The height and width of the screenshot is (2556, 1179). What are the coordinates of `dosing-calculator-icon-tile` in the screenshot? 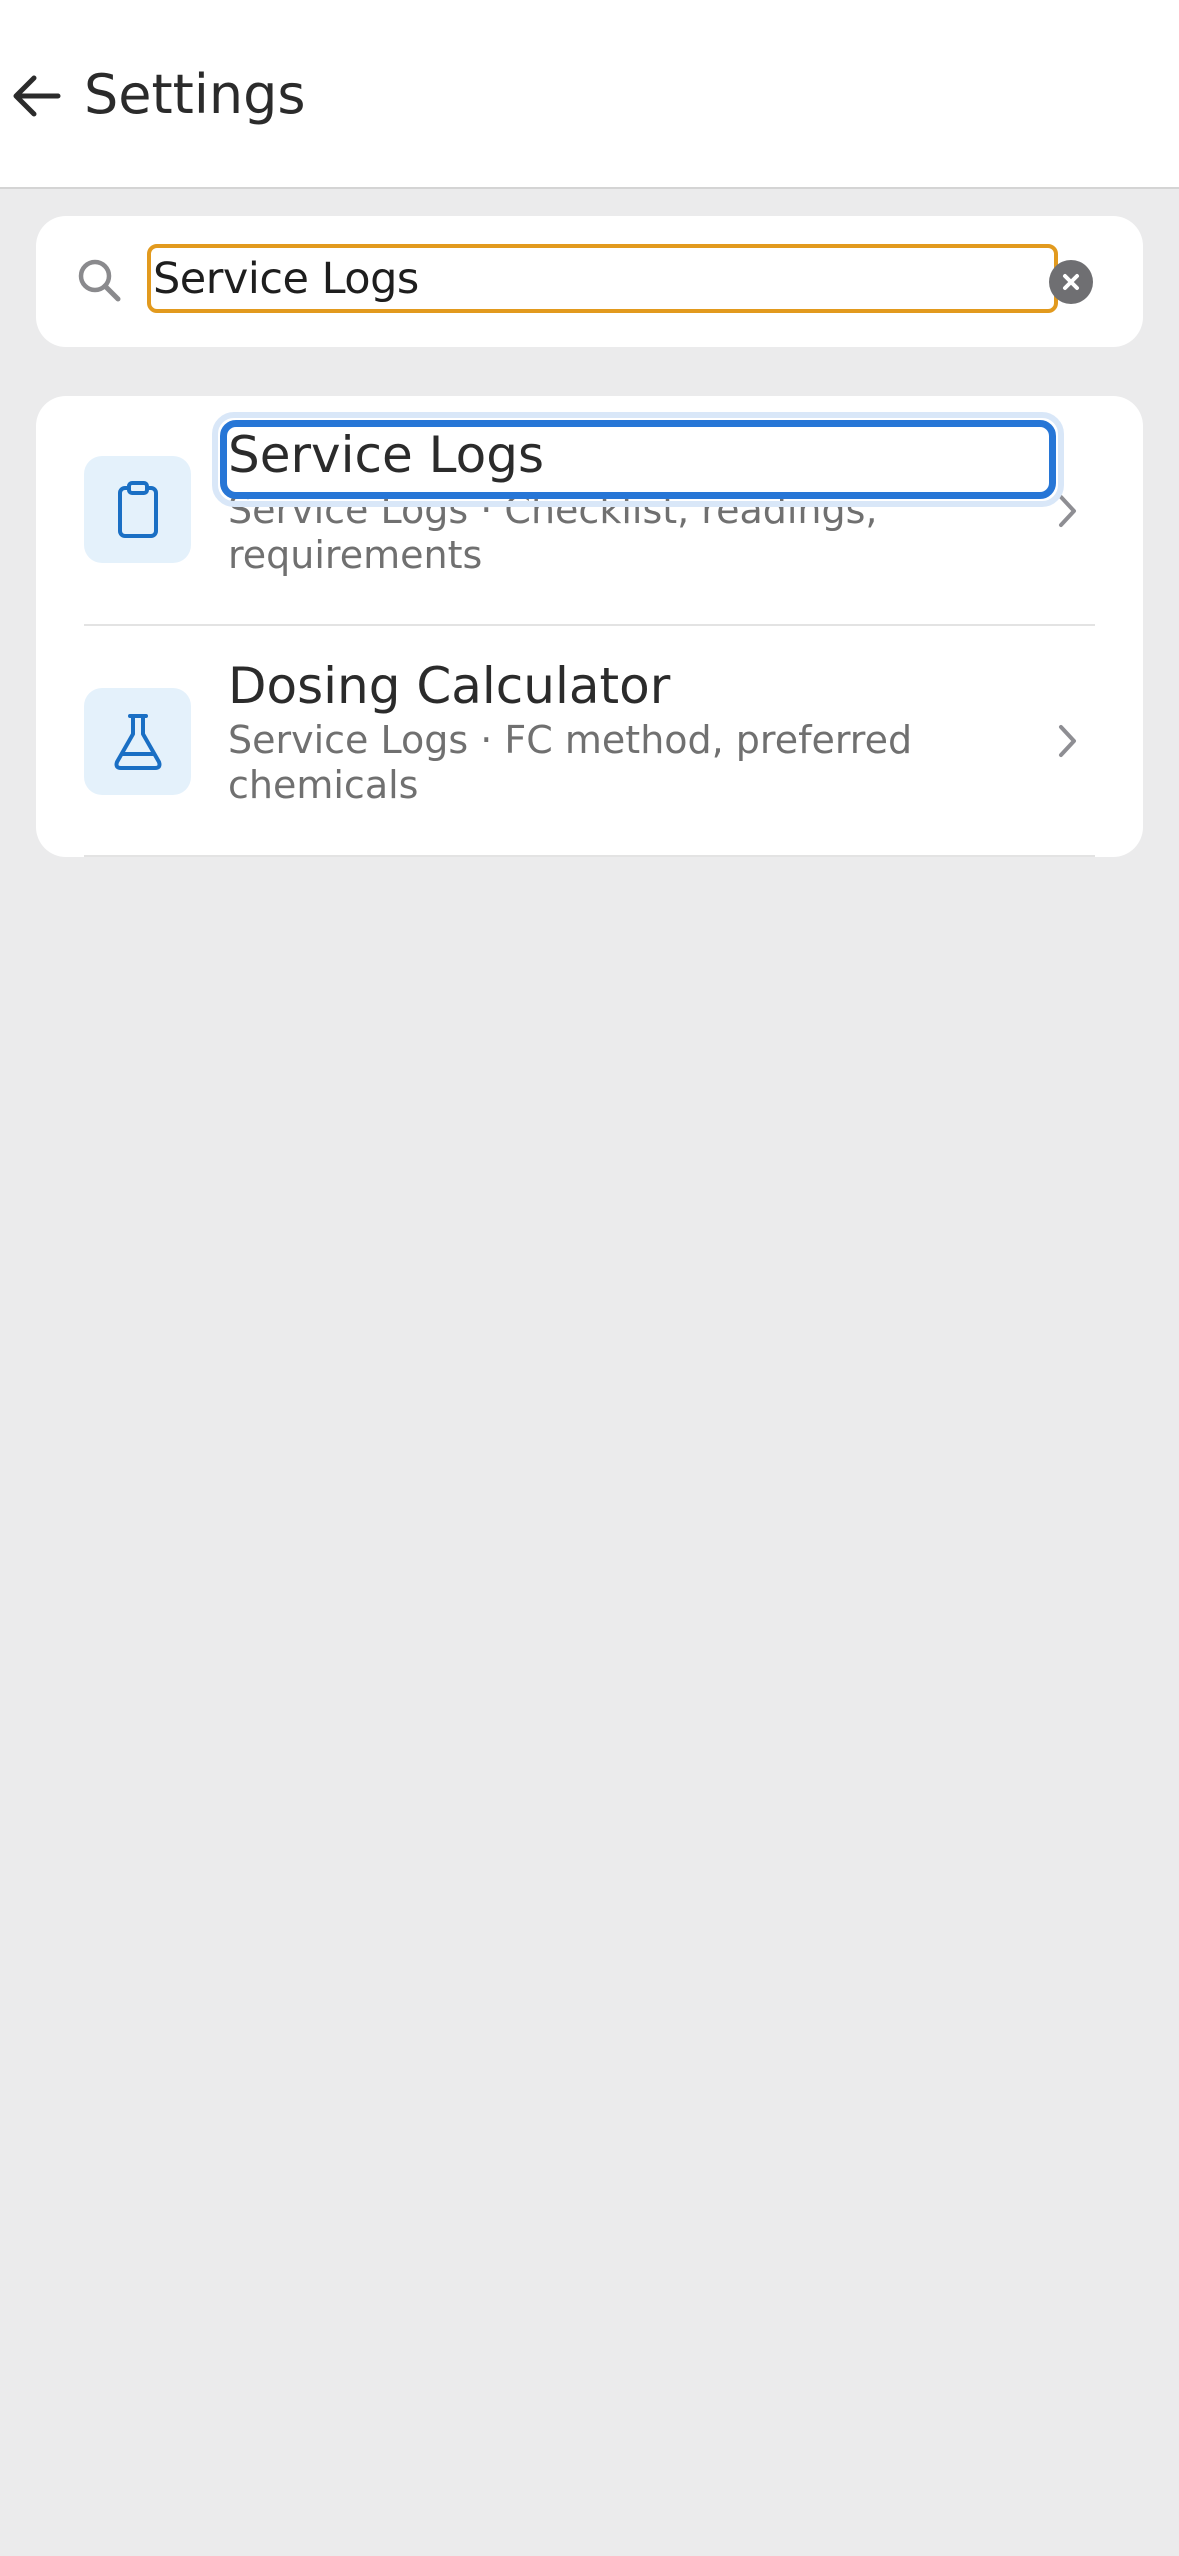 It's located at (137, 741).